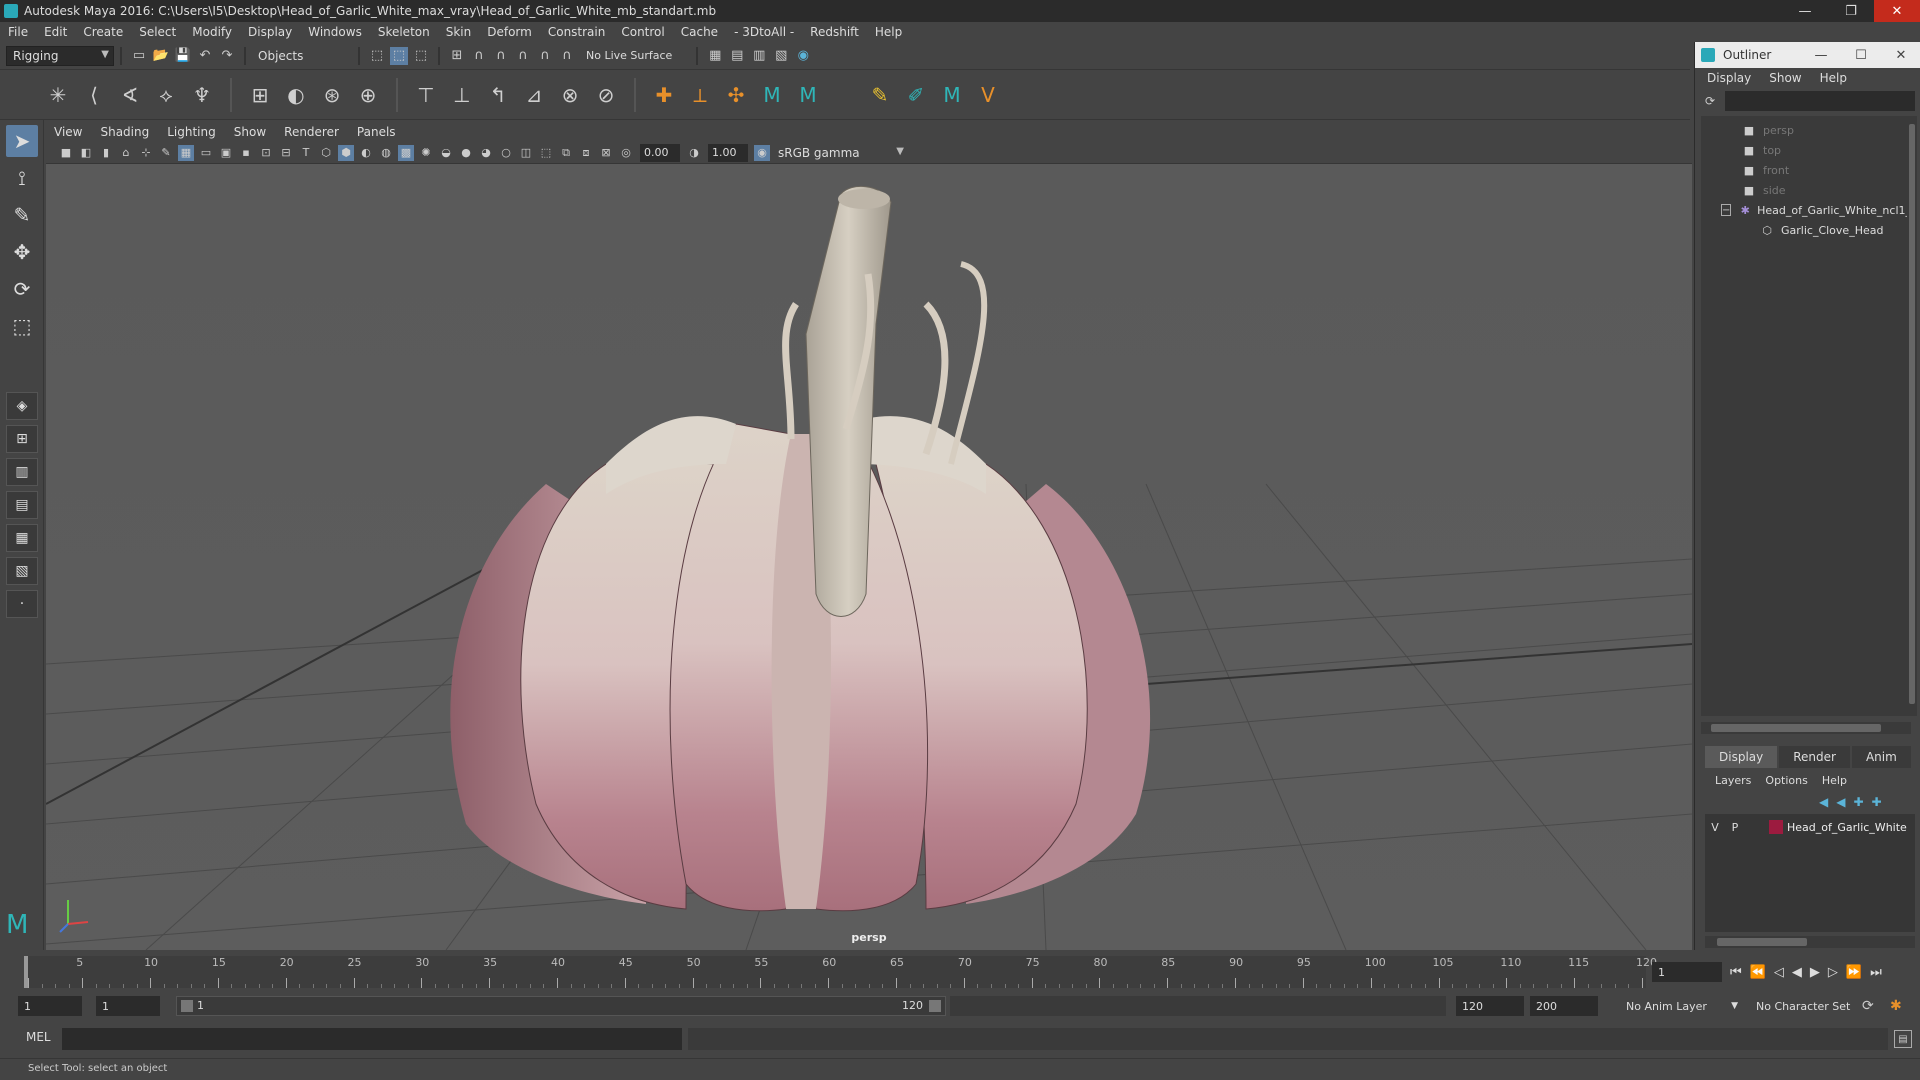 The image size is (1920, 1080). Describe the element at coordinates (486, 153) in the screenshot. I see `motion-blur-icon: ◕` at that location.